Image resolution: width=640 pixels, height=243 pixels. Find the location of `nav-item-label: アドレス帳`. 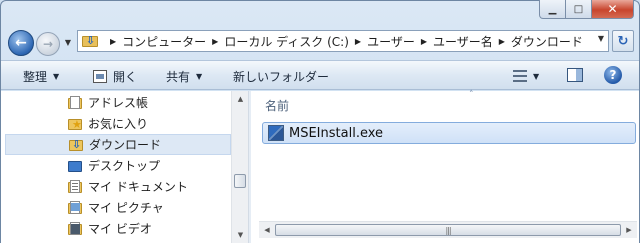

nav-item-label: アドレス帳 is located at coordinates (118, 103).